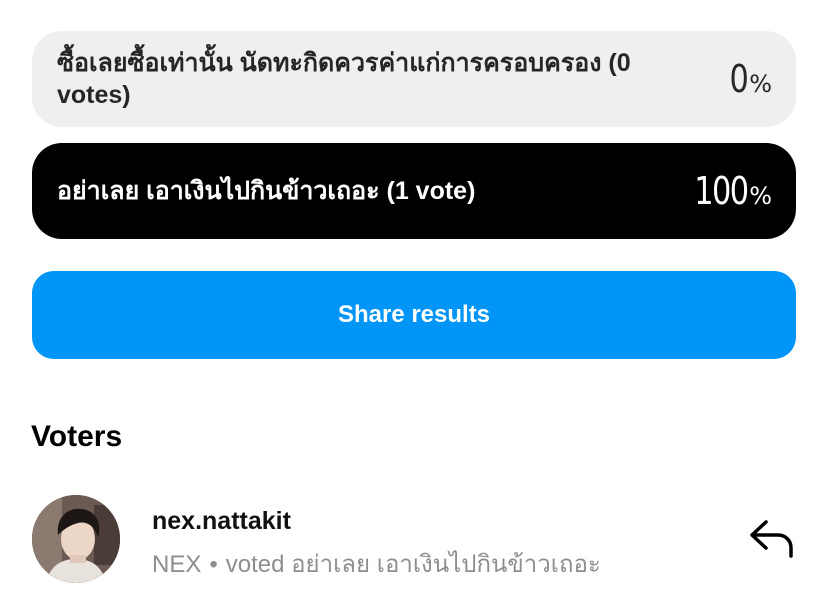 This screenshot has width=827, height=595. I want to click on voter-meta: NEX • voted อย่าเลย เอาเงินไปกินข้าวเถอะ, so click(376, 563).